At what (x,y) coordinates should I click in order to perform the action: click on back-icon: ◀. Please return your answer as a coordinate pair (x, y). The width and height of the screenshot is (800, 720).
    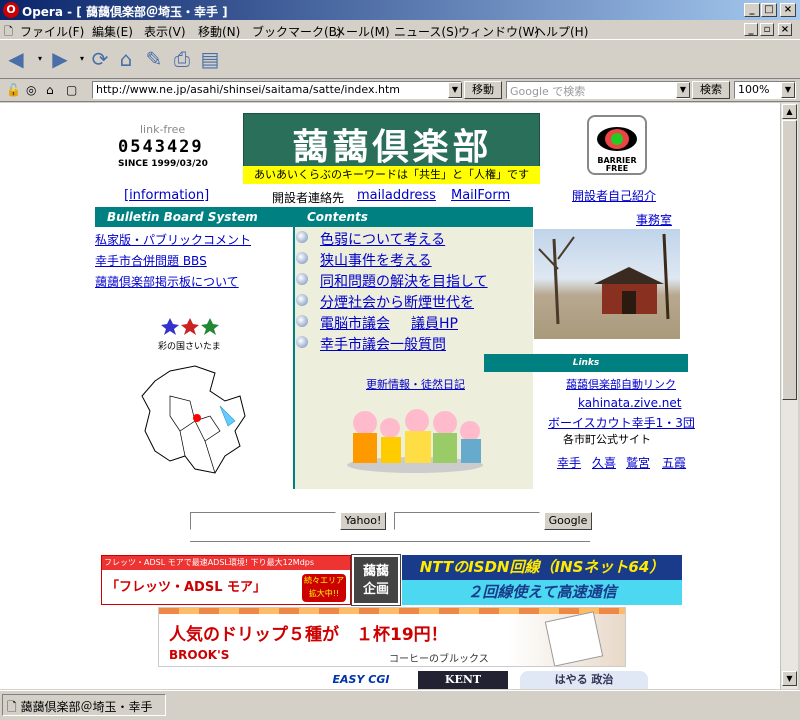
    Looking at the image, I should click on (16, 59).